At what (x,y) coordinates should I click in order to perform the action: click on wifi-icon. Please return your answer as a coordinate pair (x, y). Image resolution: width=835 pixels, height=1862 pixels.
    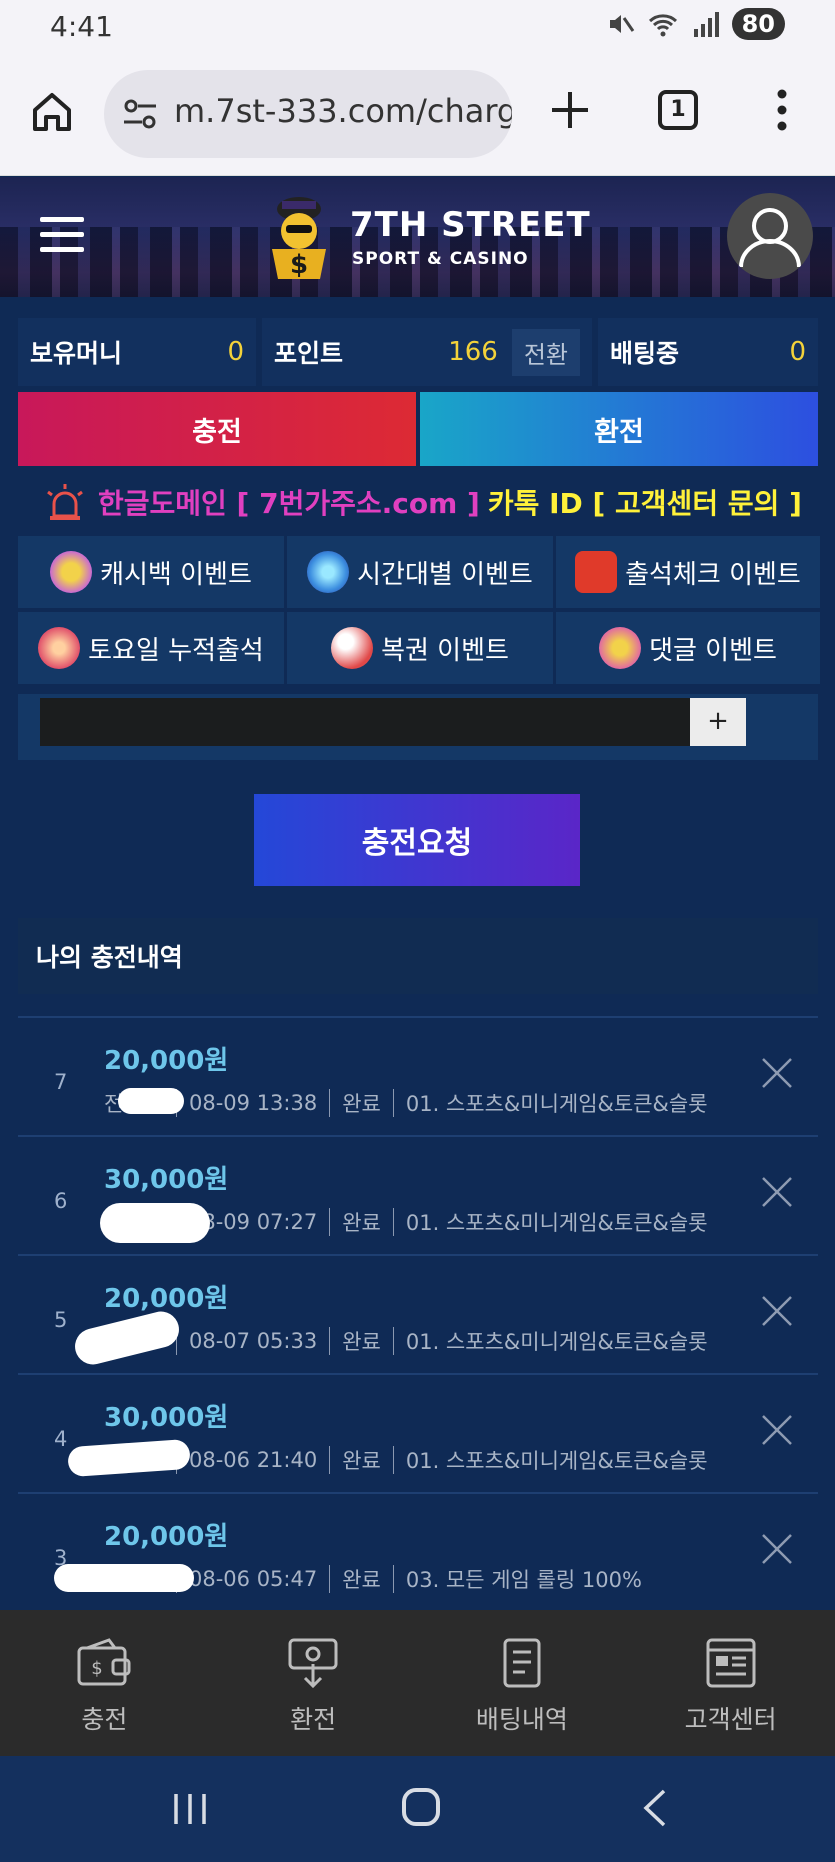
    Looking at the image, I should click on (662, 25).